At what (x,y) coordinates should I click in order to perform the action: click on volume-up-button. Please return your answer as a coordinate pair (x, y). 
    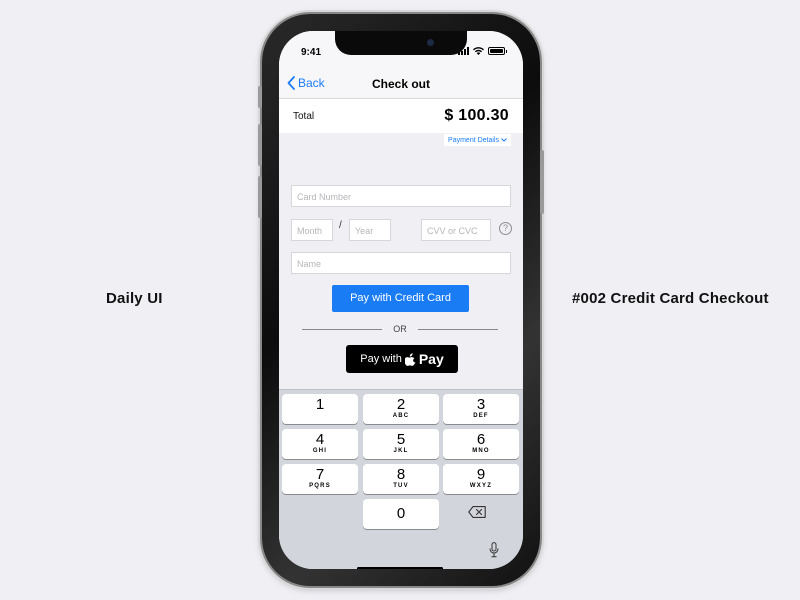
    Looking at the image, I should click on (260, 145).